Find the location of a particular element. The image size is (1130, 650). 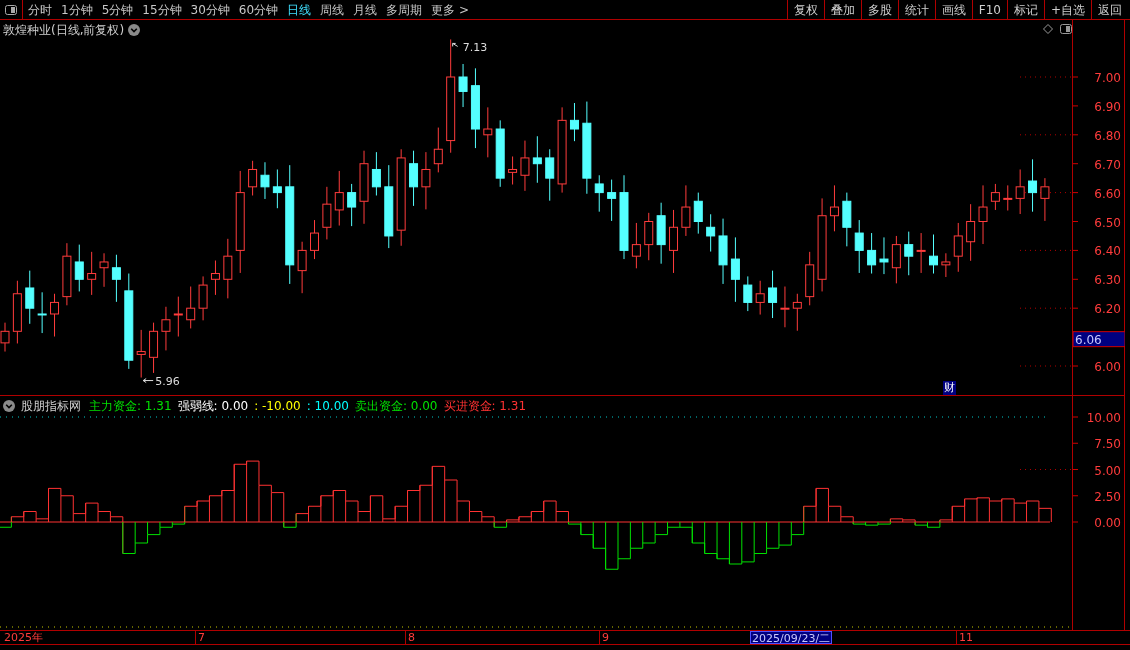

period-tab: 月线 is located at coordinates (365, 9).